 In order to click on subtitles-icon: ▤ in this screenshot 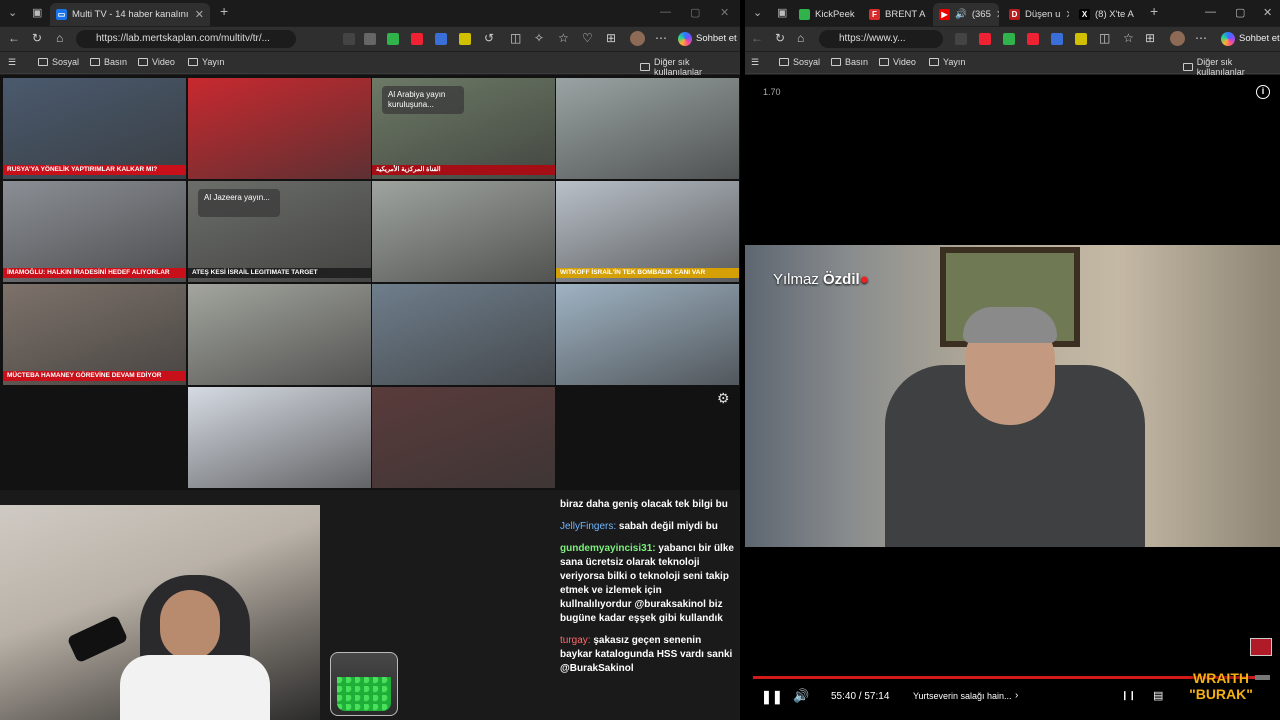, I will do `click(1158, 695)`.